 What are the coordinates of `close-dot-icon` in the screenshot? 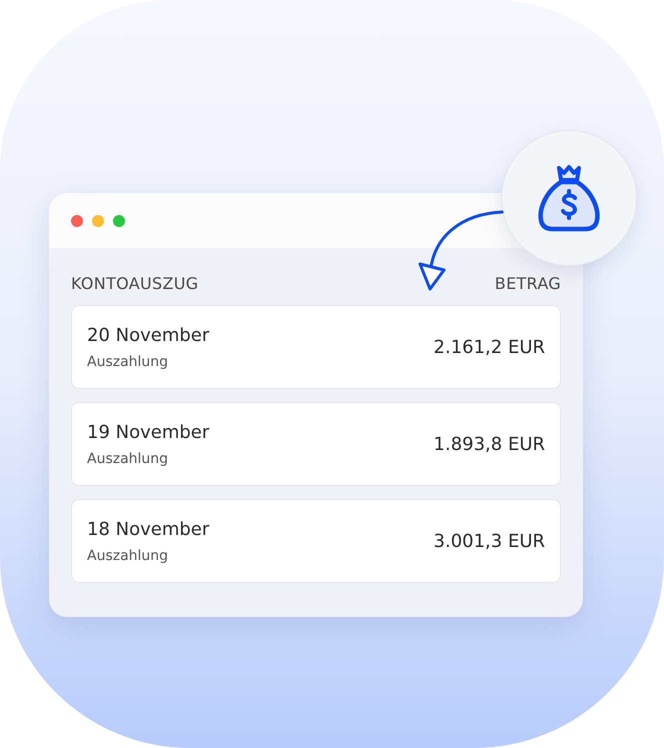 It's located at (77, 220).